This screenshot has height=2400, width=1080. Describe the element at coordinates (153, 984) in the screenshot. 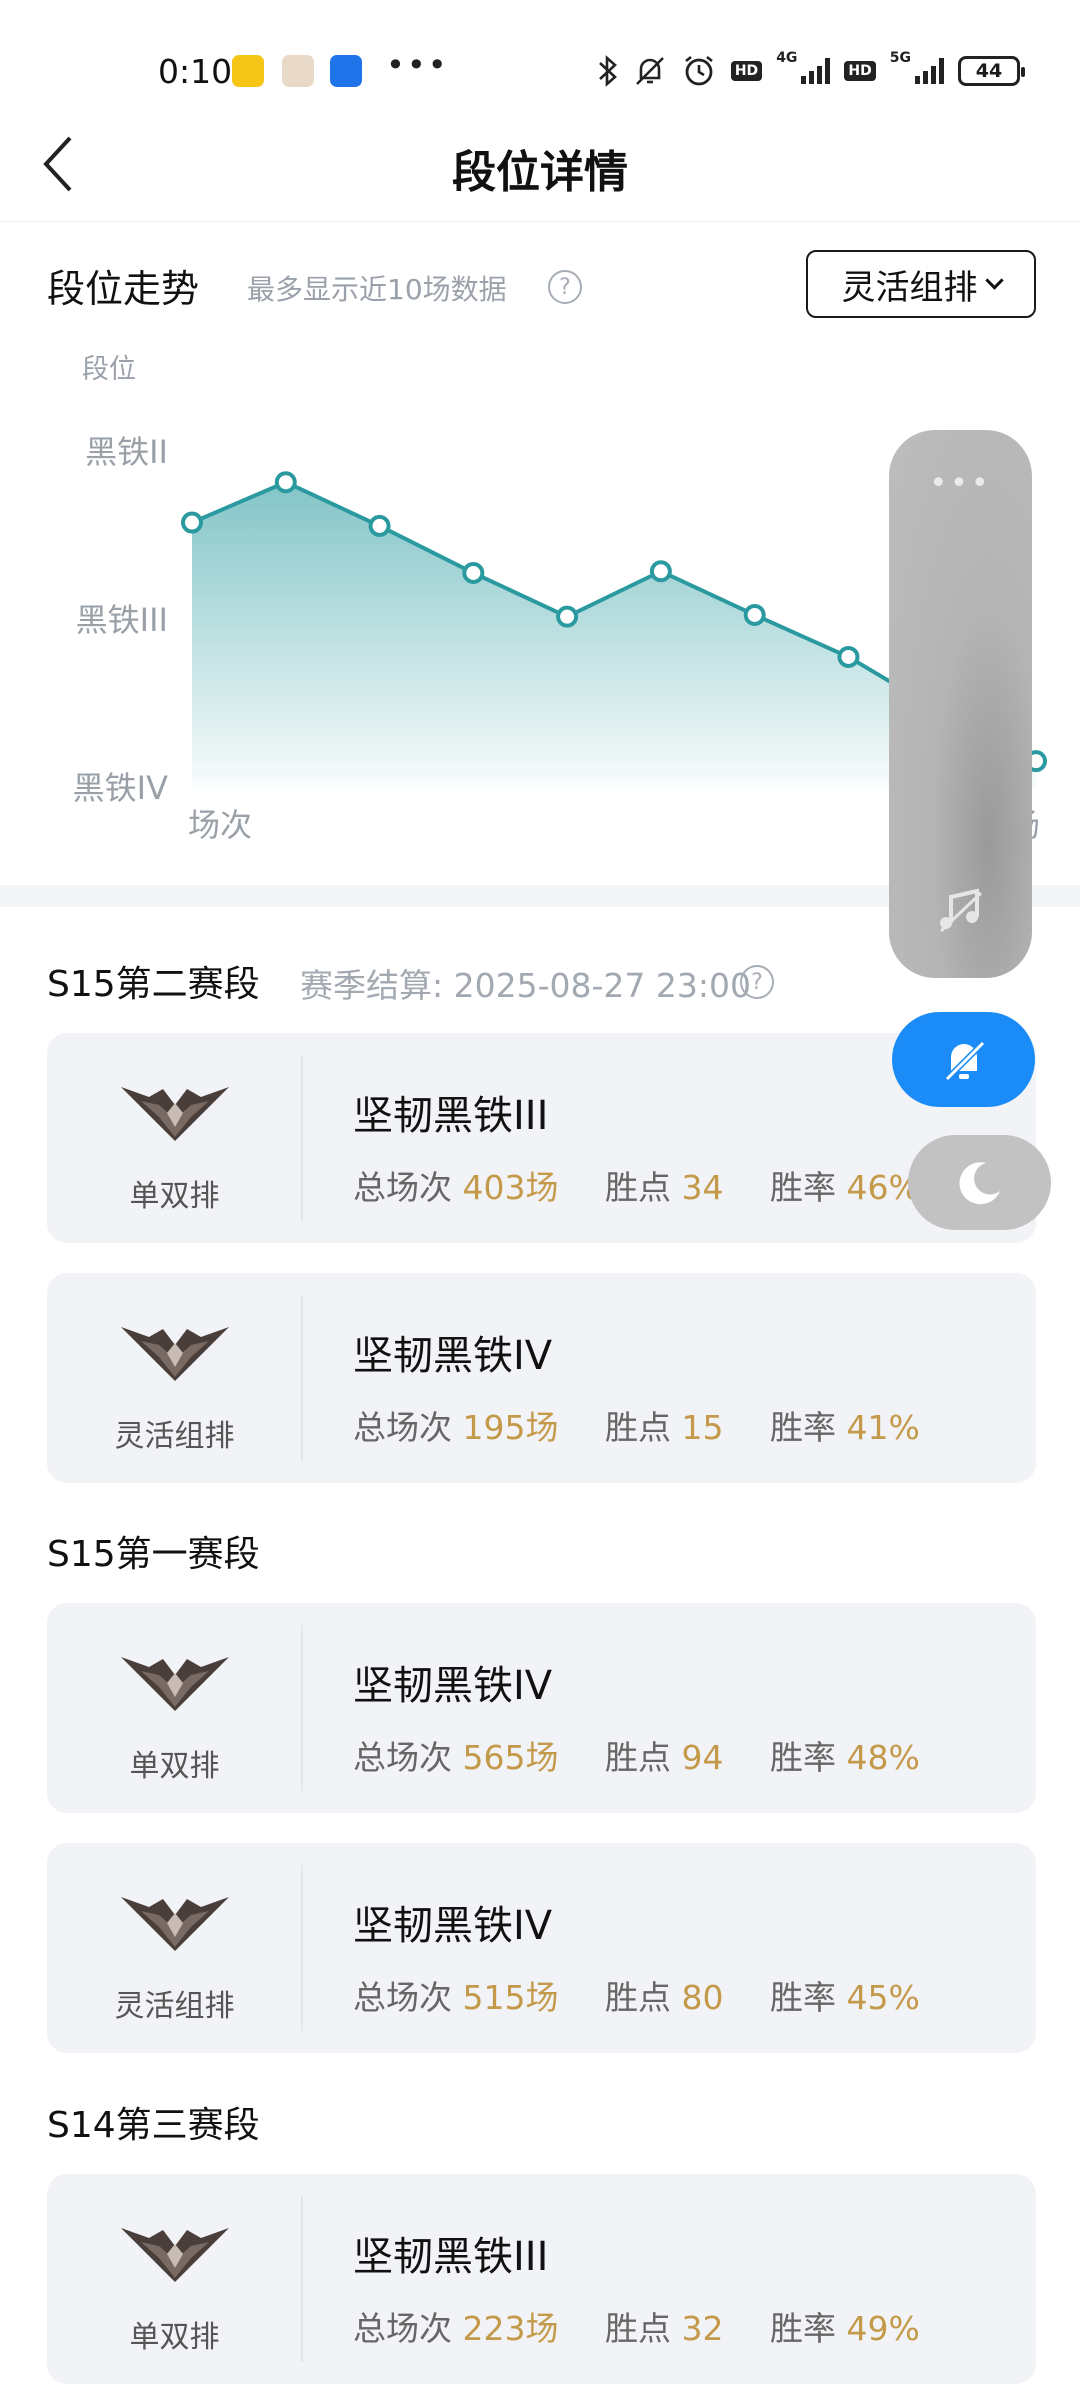

I see `season-title: S15第二赛段` at that location.